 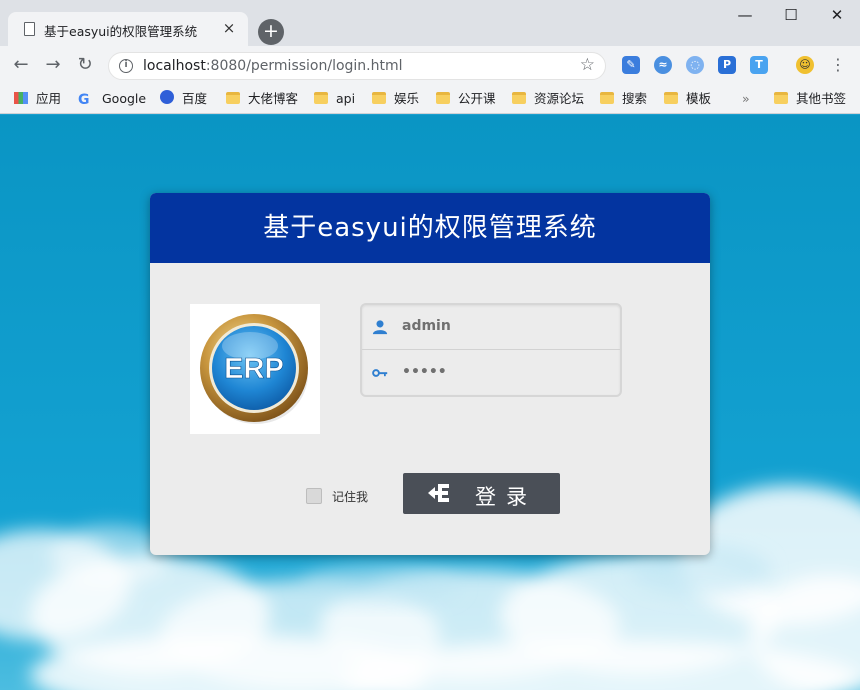 What do you see at coordinates (791, 15) in the screenshot?
I see `maximize-button: ☐` at bounding box center [791, 15].